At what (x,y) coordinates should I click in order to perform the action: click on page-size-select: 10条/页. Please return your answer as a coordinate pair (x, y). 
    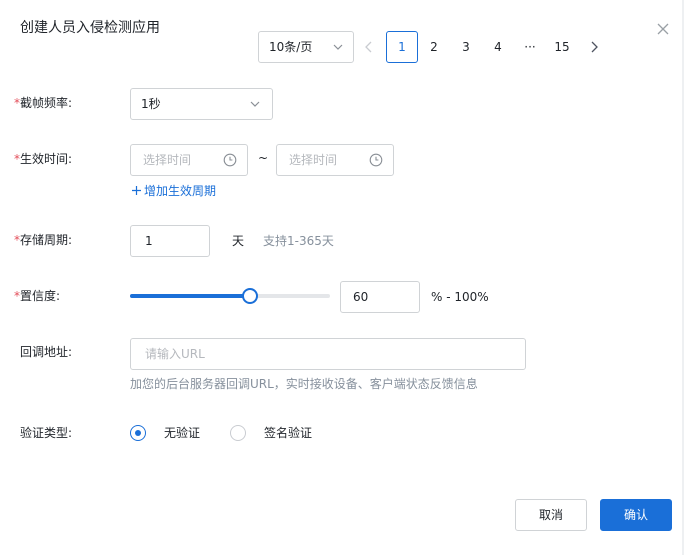
    Looking at the image, I should click on (306, 47).